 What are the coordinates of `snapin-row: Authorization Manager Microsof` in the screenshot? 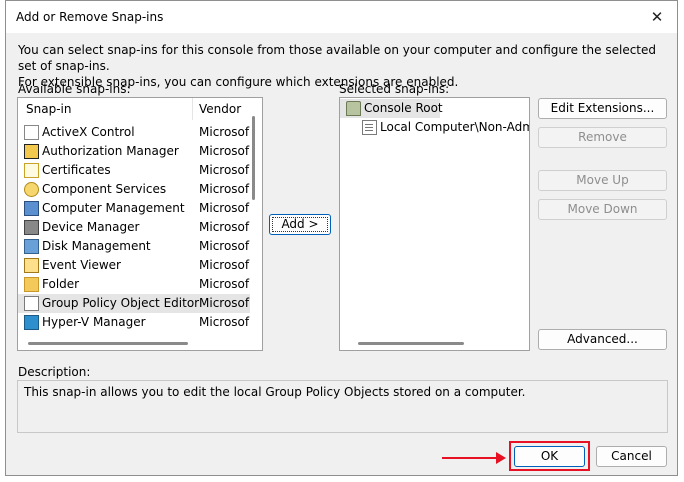 It's located at (134, 151).